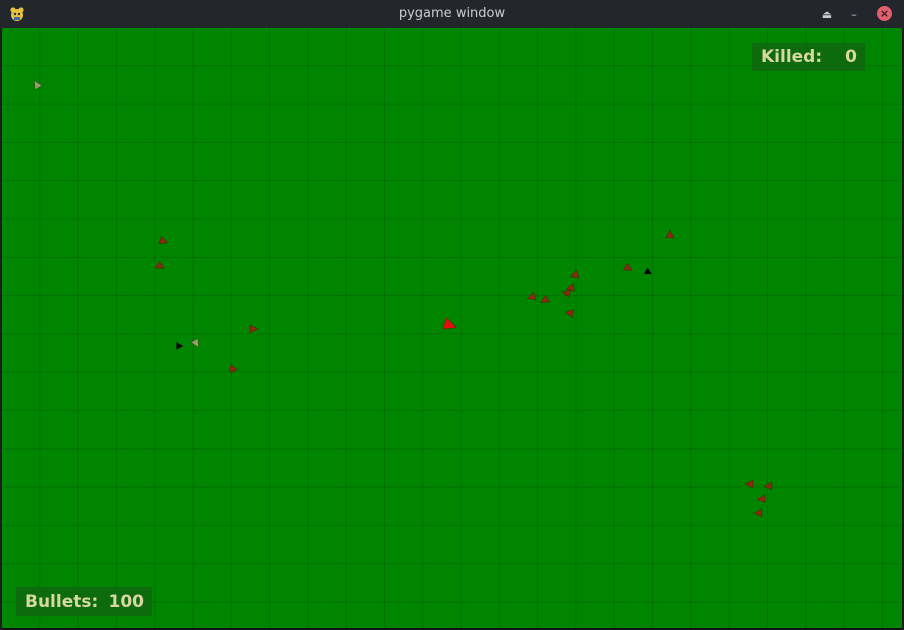 This screenshot has height=630, width=904. What do you see at coordinates (827, 14) in the screenshot?
I see `eject-icon: ⏏` at bounding box center [827, 14].